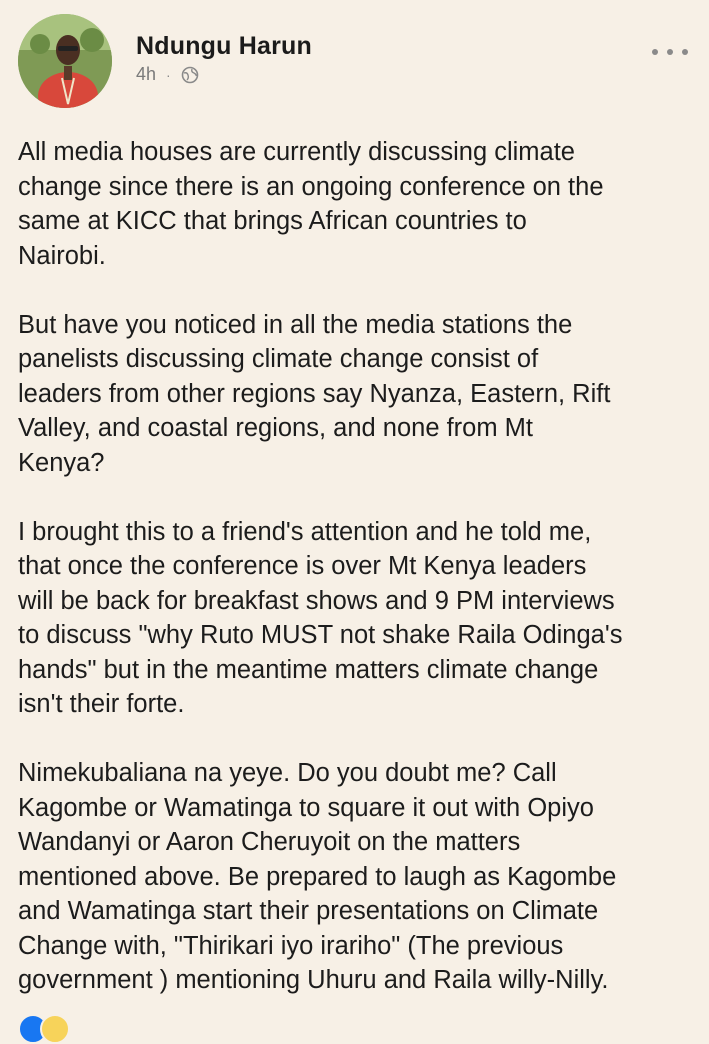 The height and width of the screenshot is (1044, 709). Describe the element at coordinates (358, 64) in the screenshot. I see `post-header: Ndungu Harun 4h ·` at that location.